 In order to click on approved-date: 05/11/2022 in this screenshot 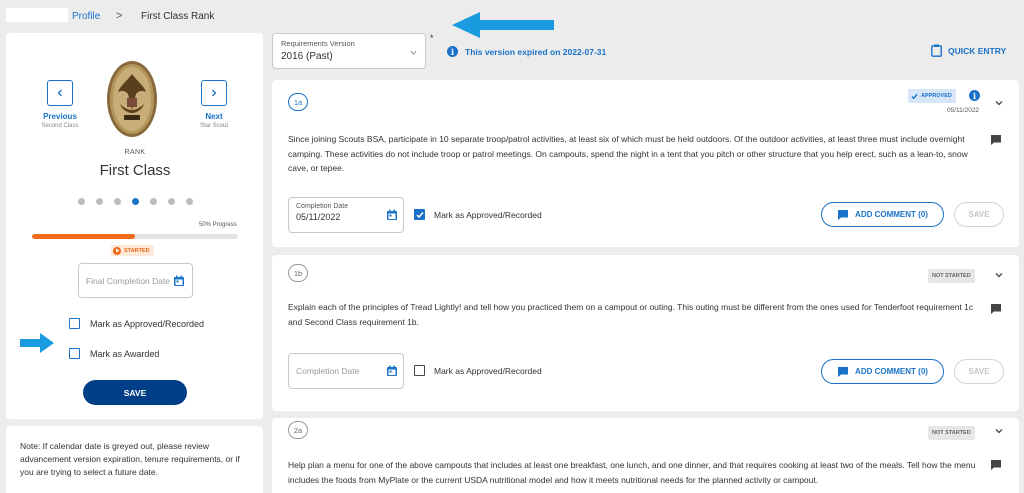, I will do `click(963, 110)`.